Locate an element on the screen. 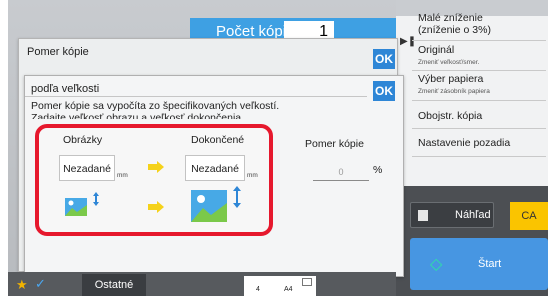 The width and height of the screenshot is (550, 296). finished-label: Dokončené is located at coordinates (218, 140).